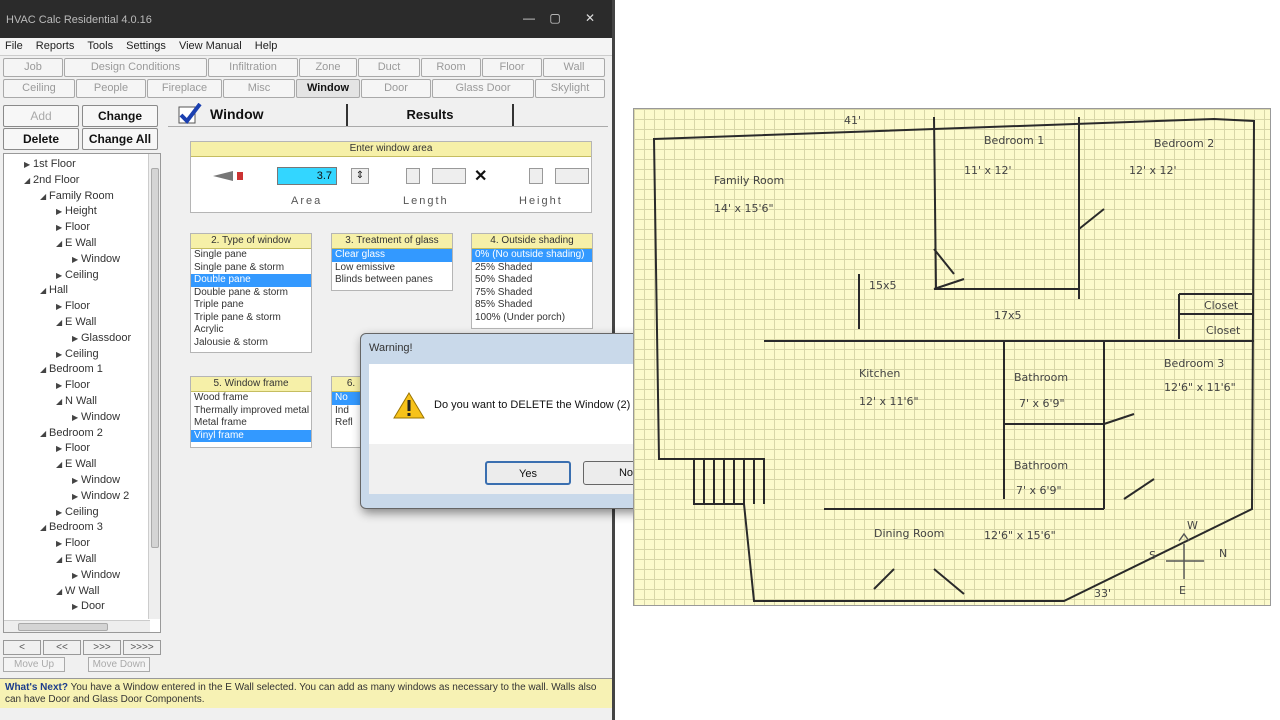 This screenshot has width=1280, height=720. Describe the element at coordinates (77, 196) in the screenshot. I see `tree-item: ◢ Family Room` at that location.